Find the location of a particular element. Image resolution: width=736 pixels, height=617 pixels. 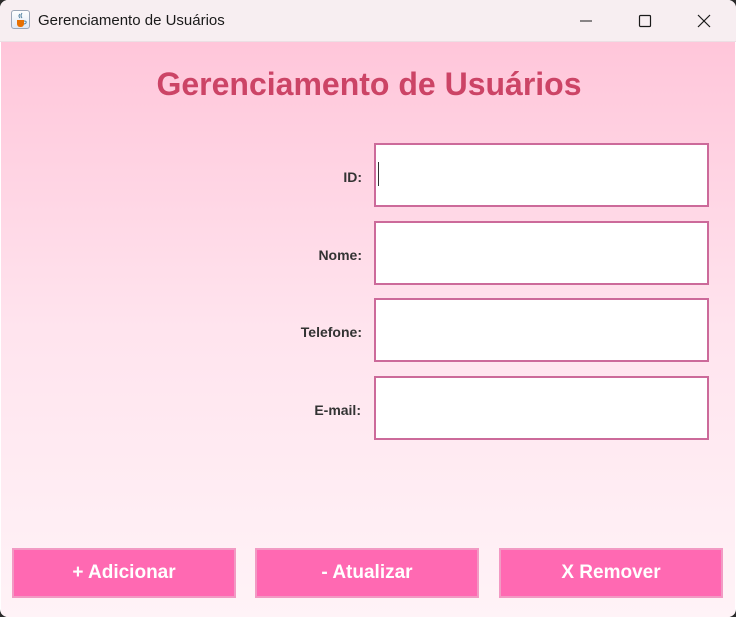

close-icon is located at coordinates (704, 21).